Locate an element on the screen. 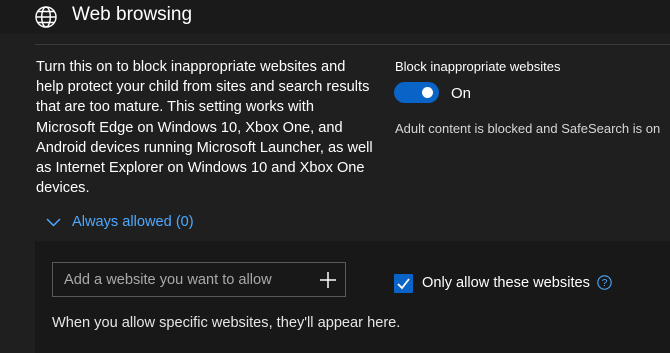 This screenshot has width=670, height=353. toggle-state-label: On is located at coordinates (461, 93).